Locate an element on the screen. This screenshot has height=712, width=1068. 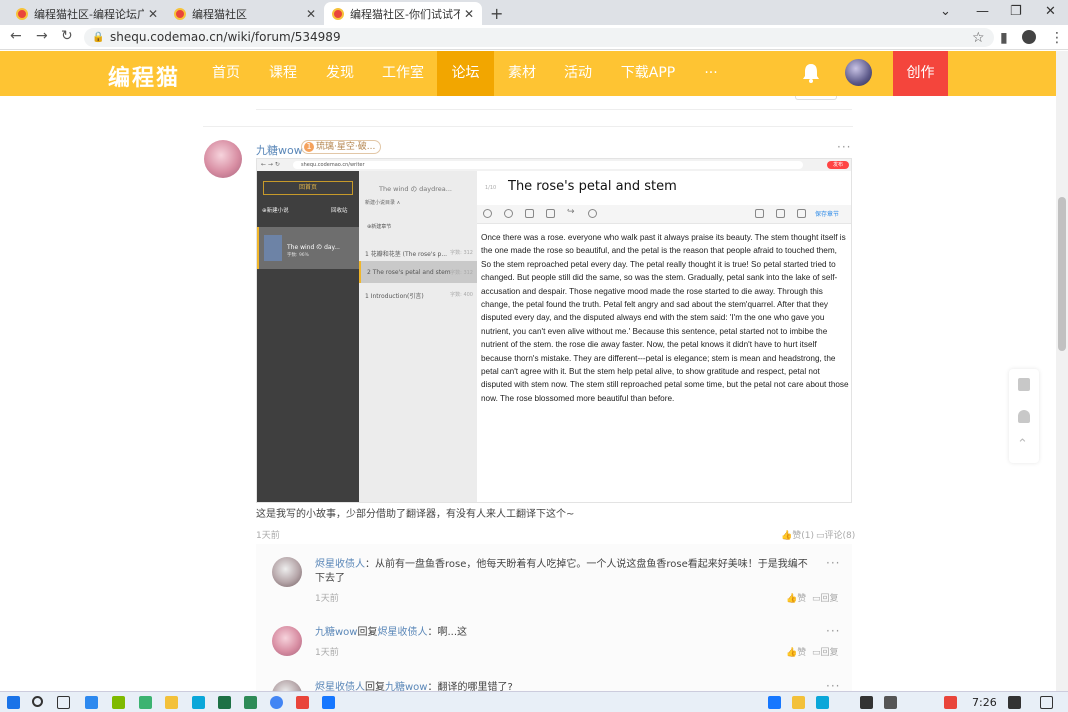
search-icon is located at coordinates (37, 701).